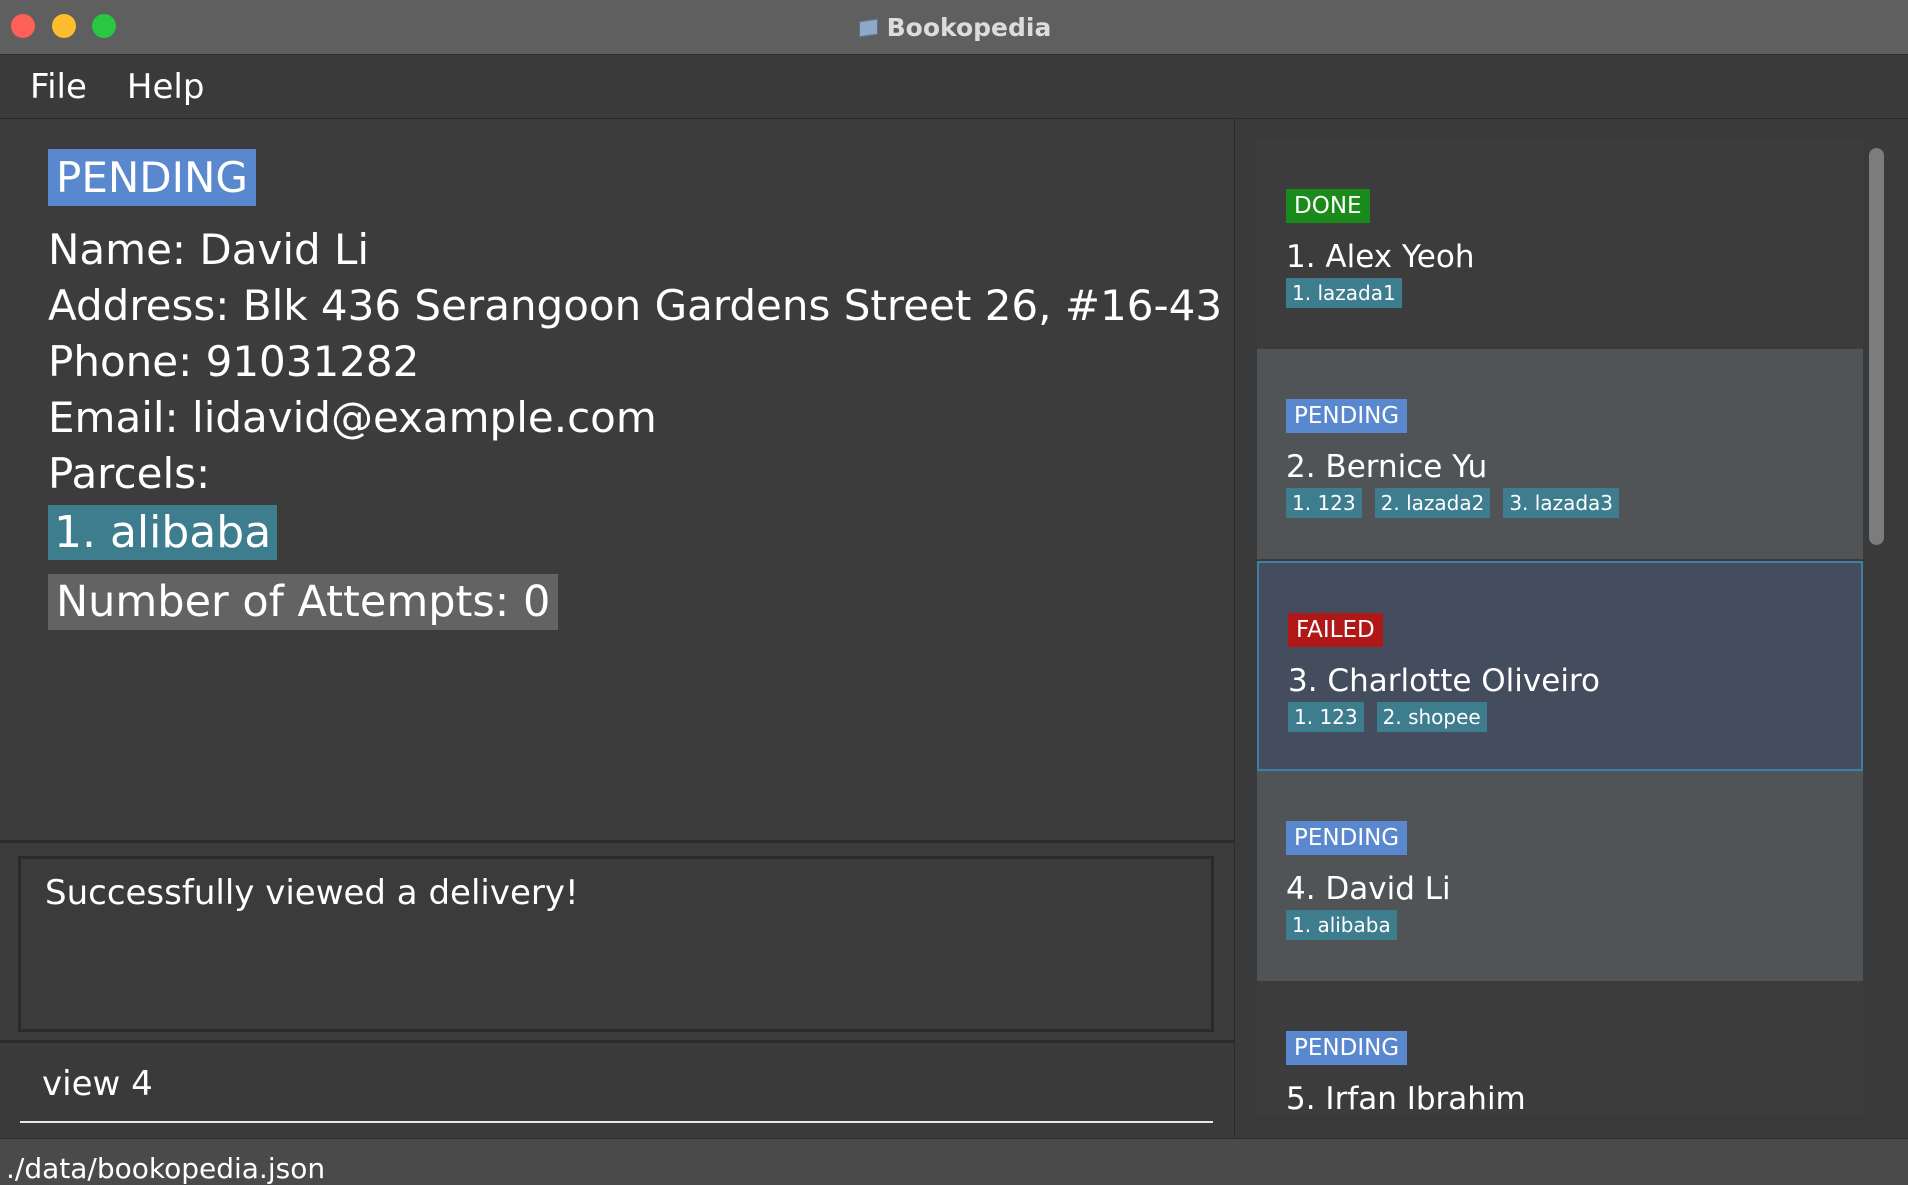 The width and height of the screenshot is (1908, 1185). What do you see at coordinates (1328, 206) in the screenshot?
I see `delivery-status-badge: DONE` at bounding box center [1328, 206].